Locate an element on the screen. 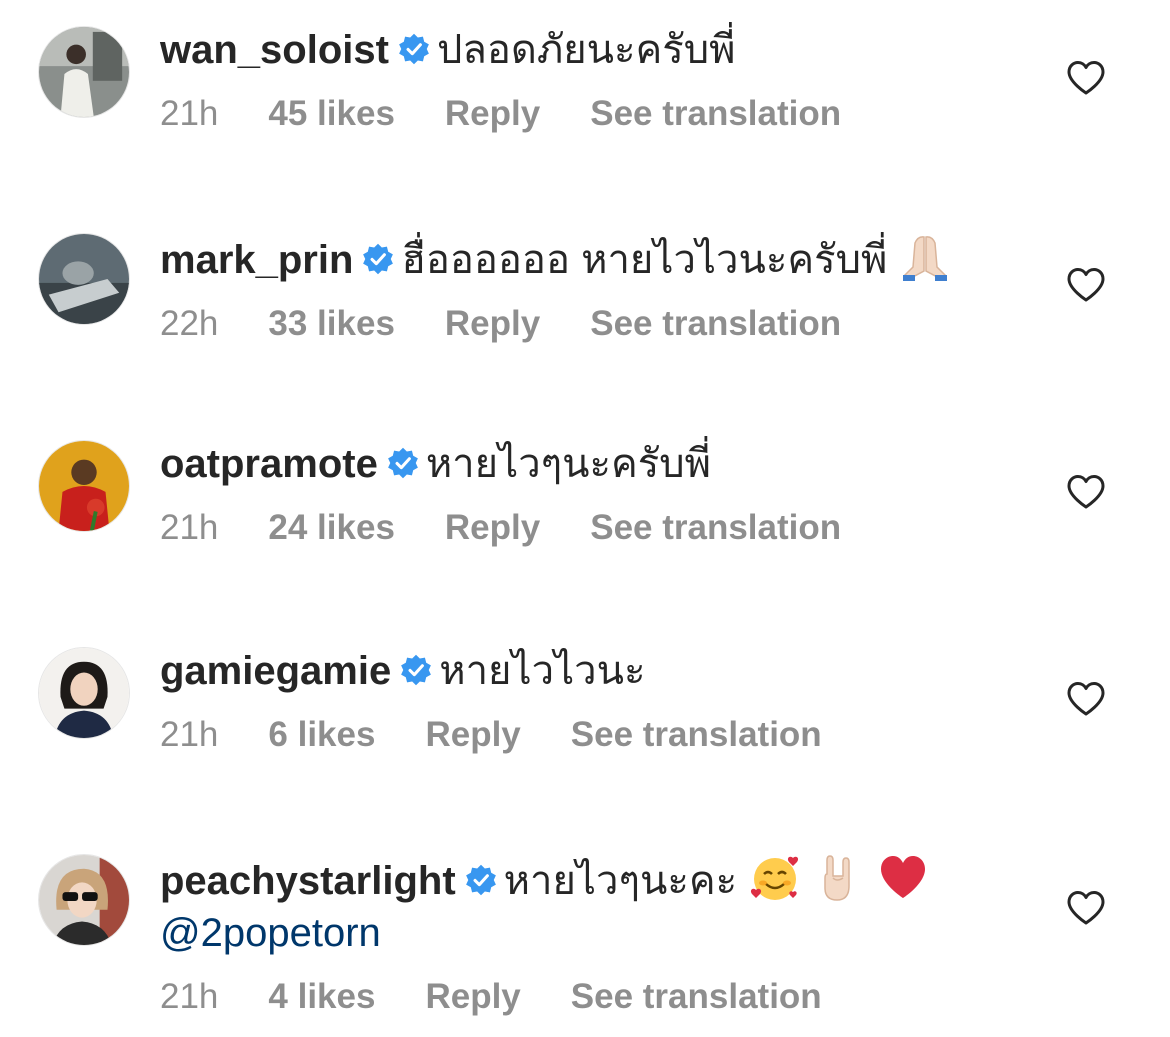 This screenshot has width=1170, height=1037. comment-text: ปลอดภัยนะครับพี่ is located at coordinates (586, 50).